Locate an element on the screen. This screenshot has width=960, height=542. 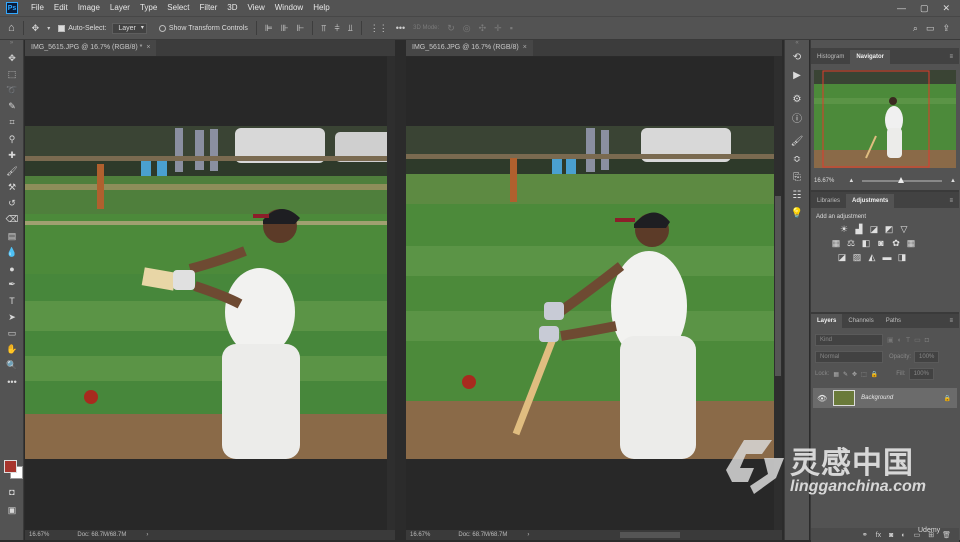
opacity-input: 100% is located at coordinates (927, 357).